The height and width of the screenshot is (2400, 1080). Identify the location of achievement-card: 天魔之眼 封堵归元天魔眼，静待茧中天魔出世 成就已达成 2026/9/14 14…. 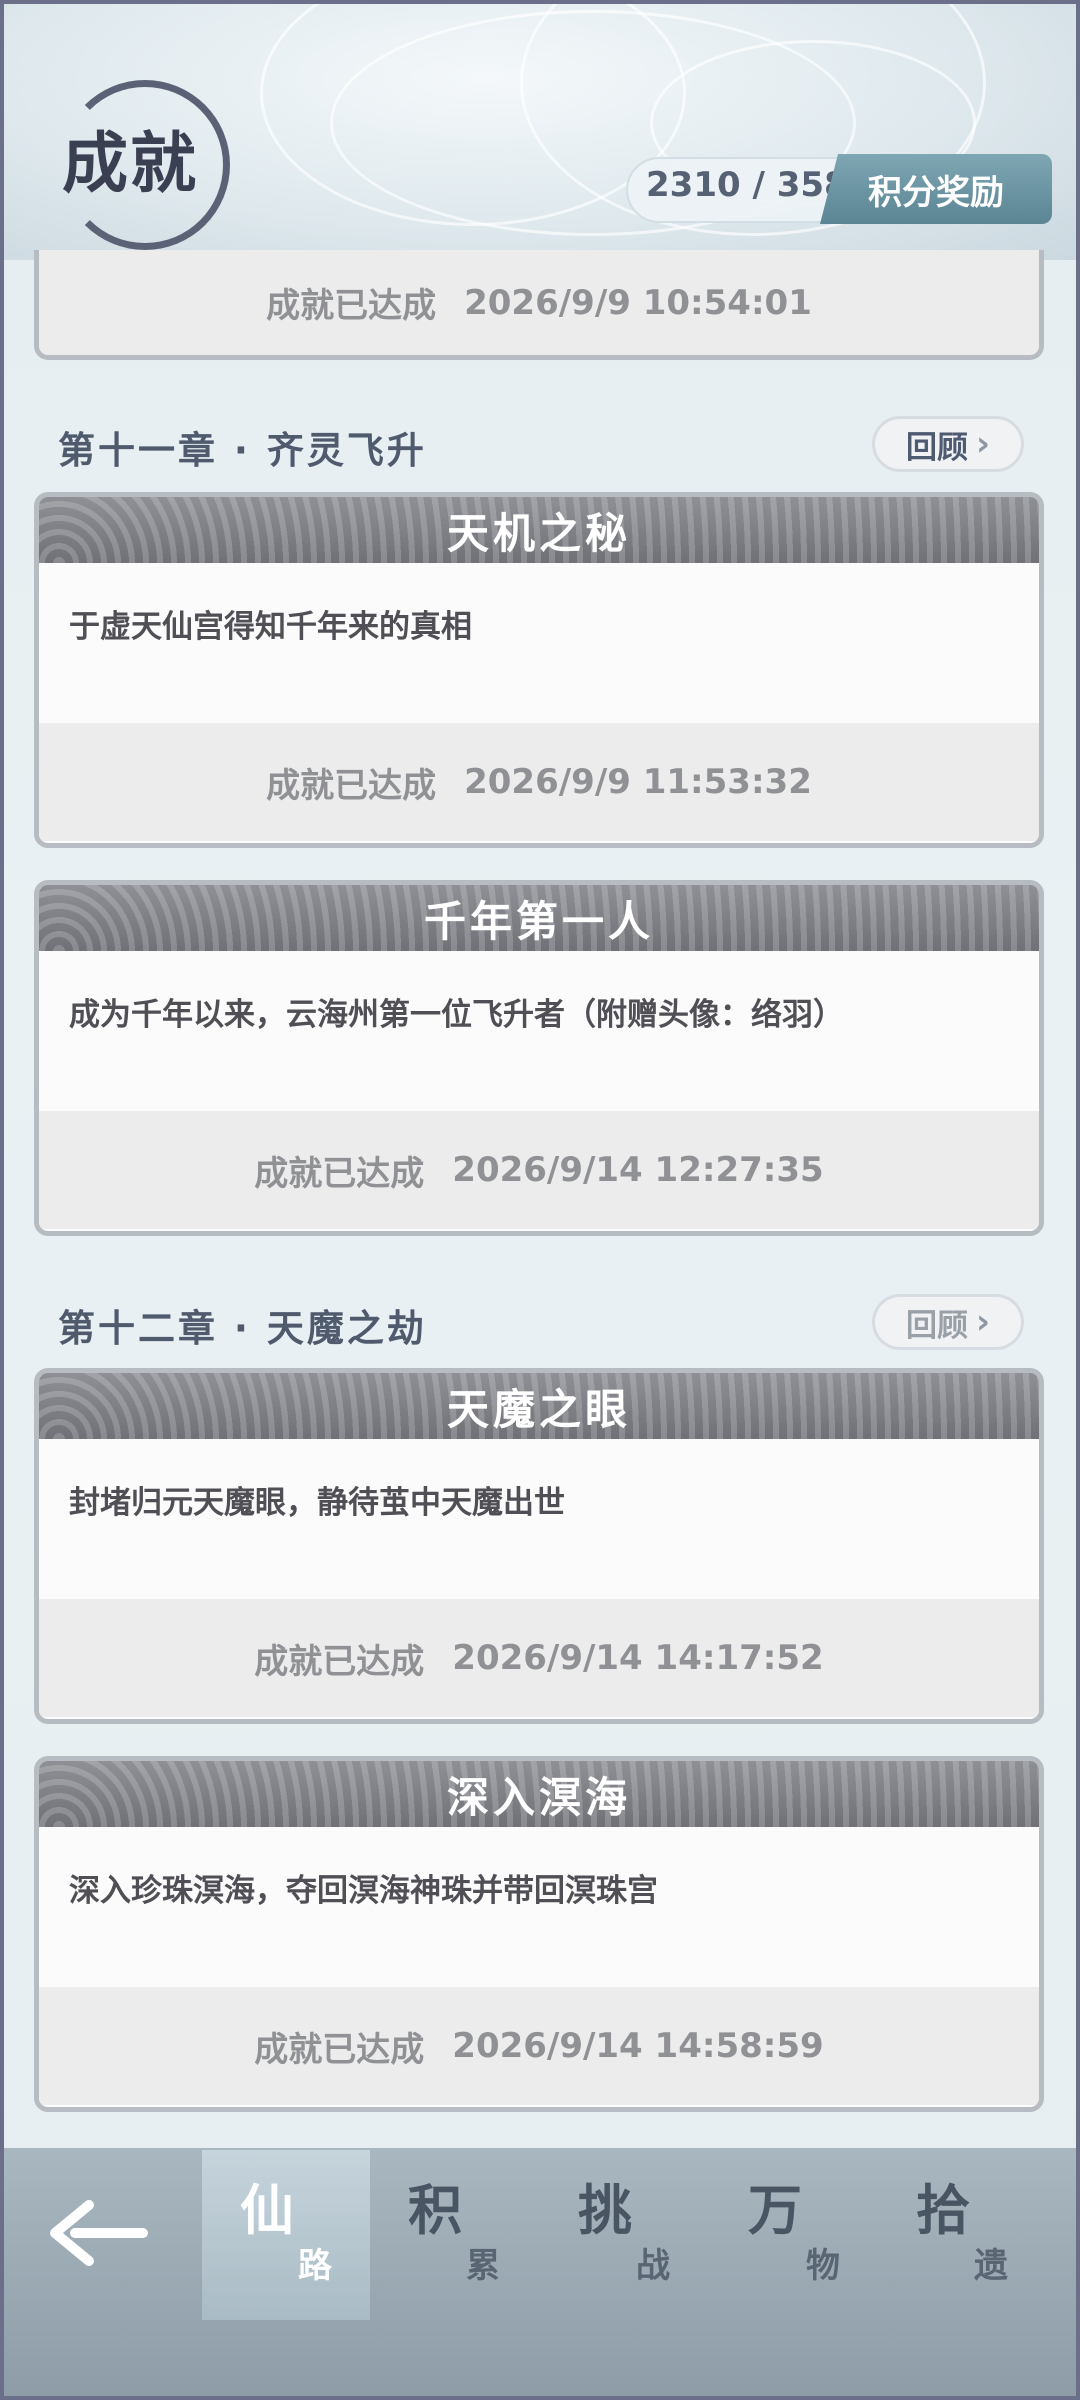
(539, 1546).